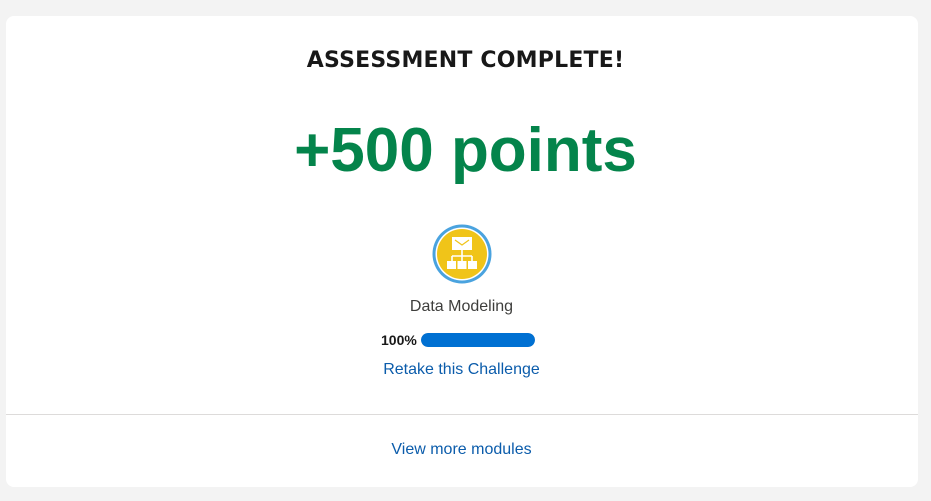 This screenshot has width=931, height=501. I want to click on assessment-title: ASSESSMENT COMPLETE!, so click(465, 60).